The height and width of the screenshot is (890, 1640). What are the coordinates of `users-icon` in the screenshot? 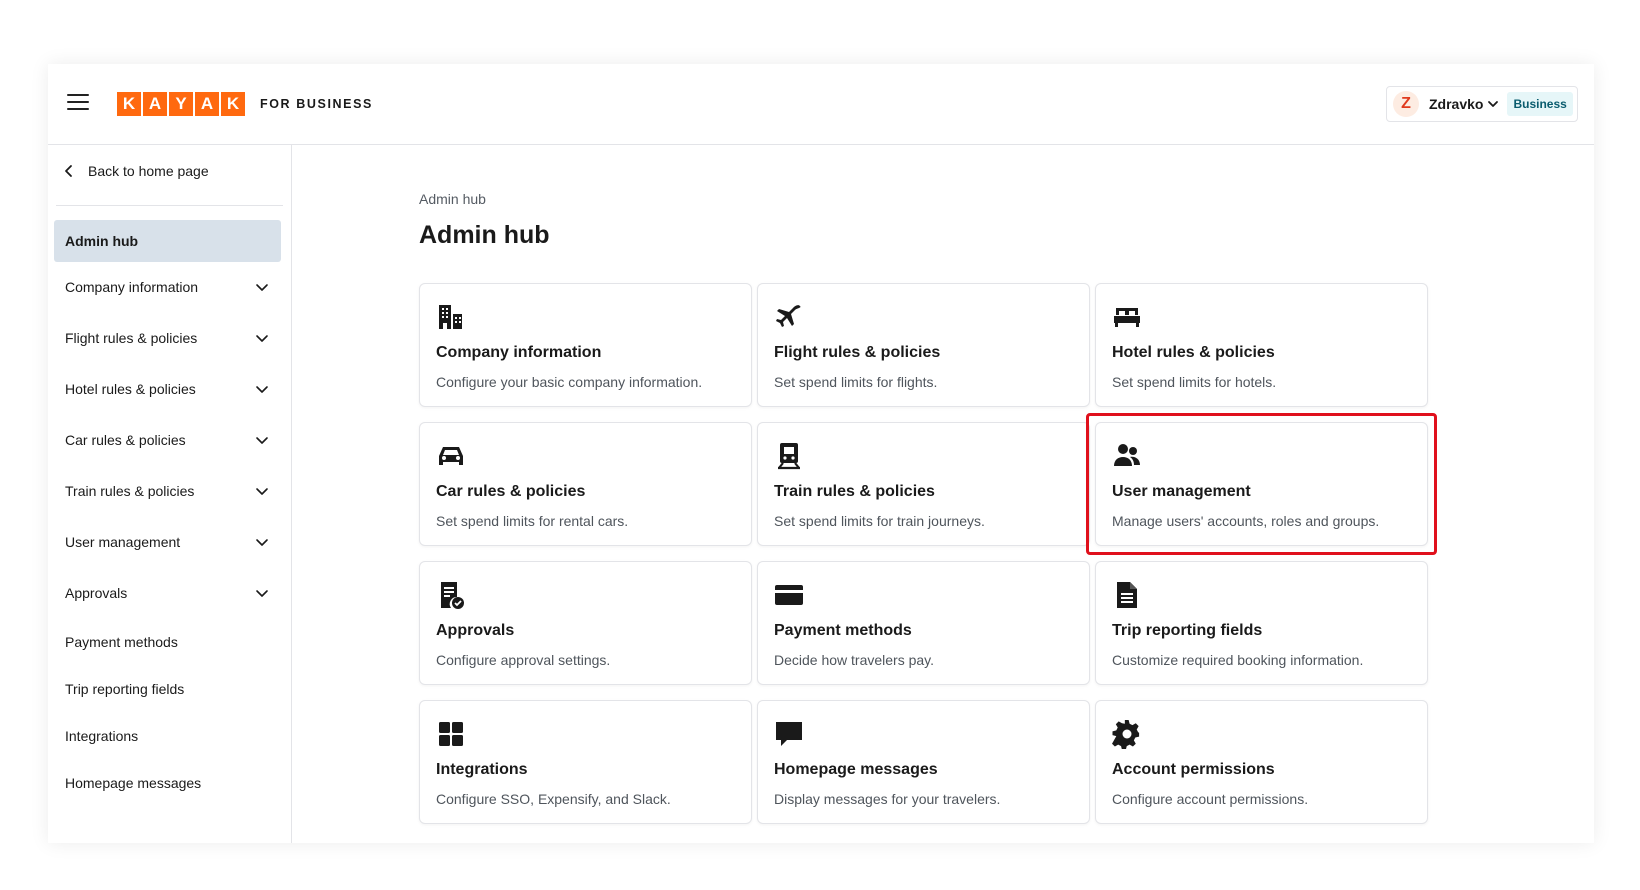 It's located at (1127, 455).